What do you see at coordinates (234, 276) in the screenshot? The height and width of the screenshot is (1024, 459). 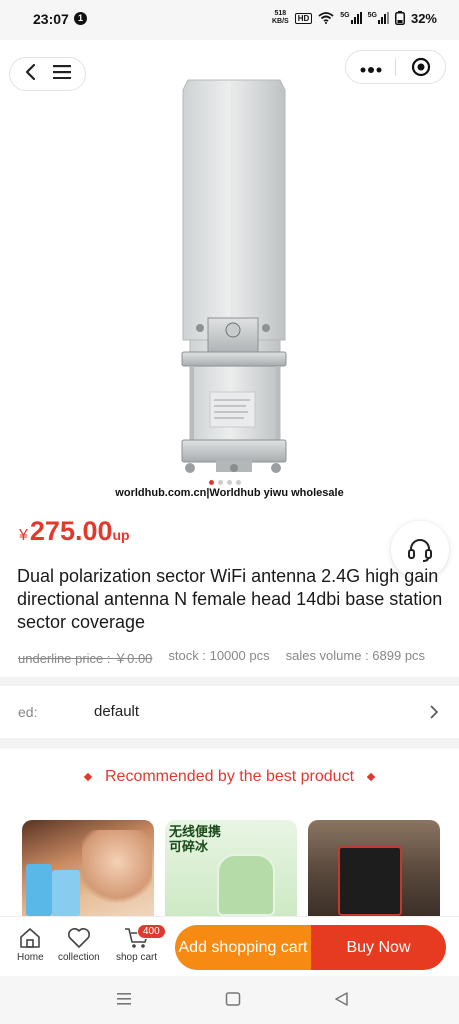 I see `product-image` at bounding box center [234, 276].